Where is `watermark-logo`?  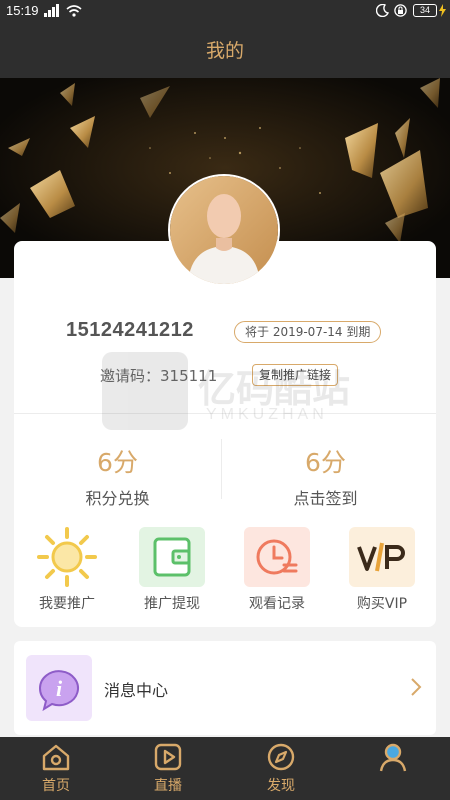 watermark-logo is located at coordinates (145, 391).